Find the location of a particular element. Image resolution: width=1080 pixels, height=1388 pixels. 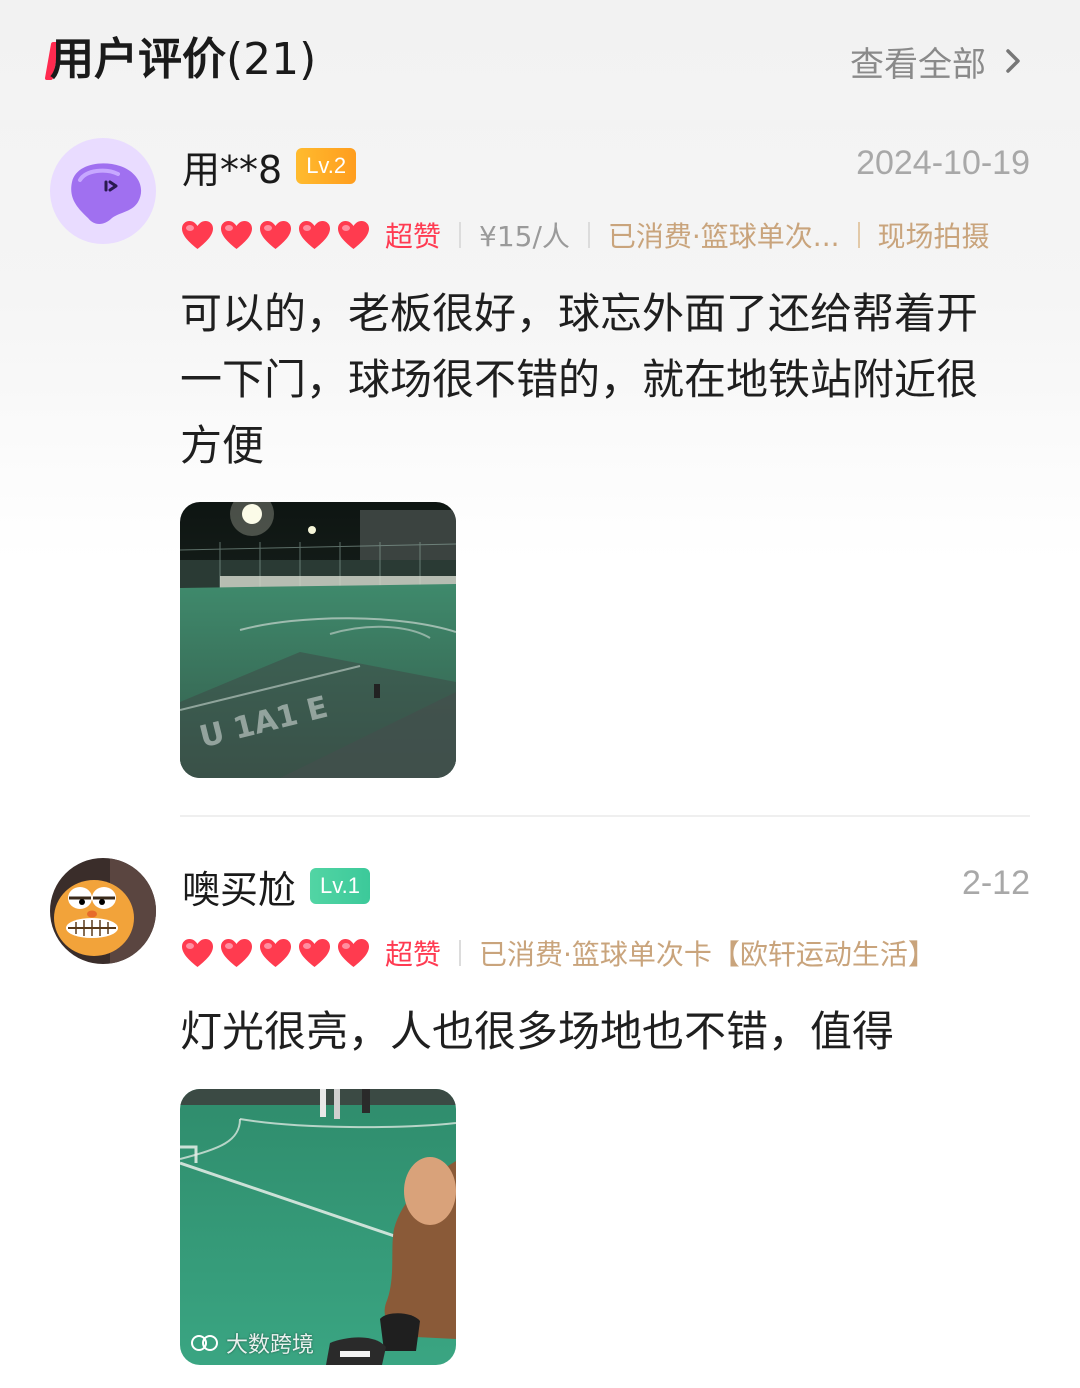

night-basketball-court-photo-icon: U 1A1 E is located at coordinates (318, 640).